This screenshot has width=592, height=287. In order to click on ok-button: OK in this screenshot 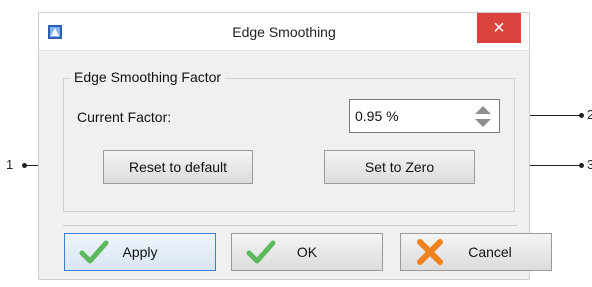, I will do `click(307, 252)`.